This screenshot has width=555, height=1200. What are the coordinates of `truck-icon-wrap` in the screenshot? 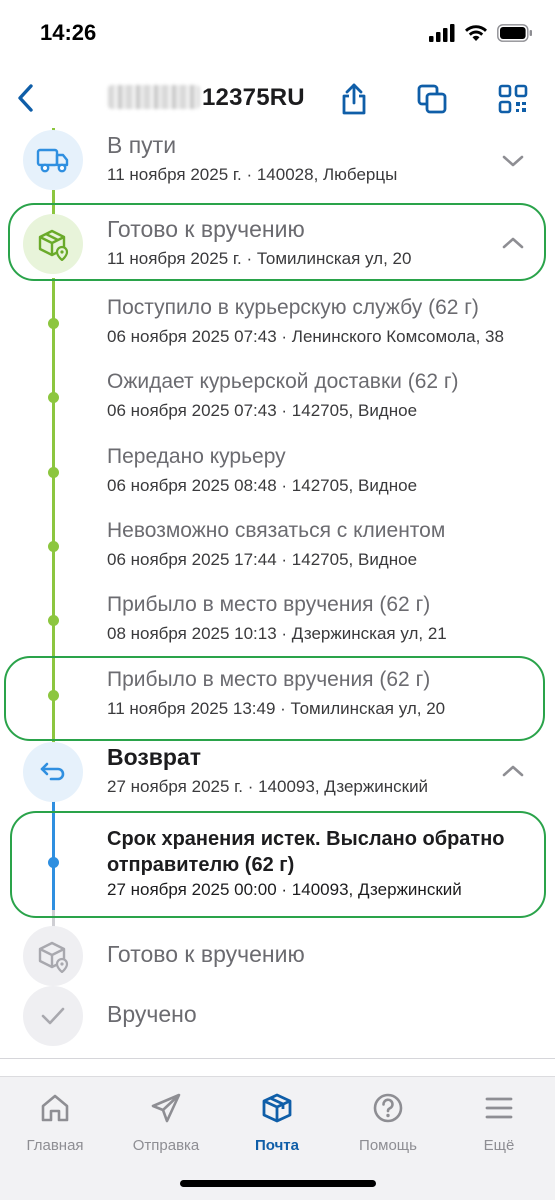 It's located at (53, 160).